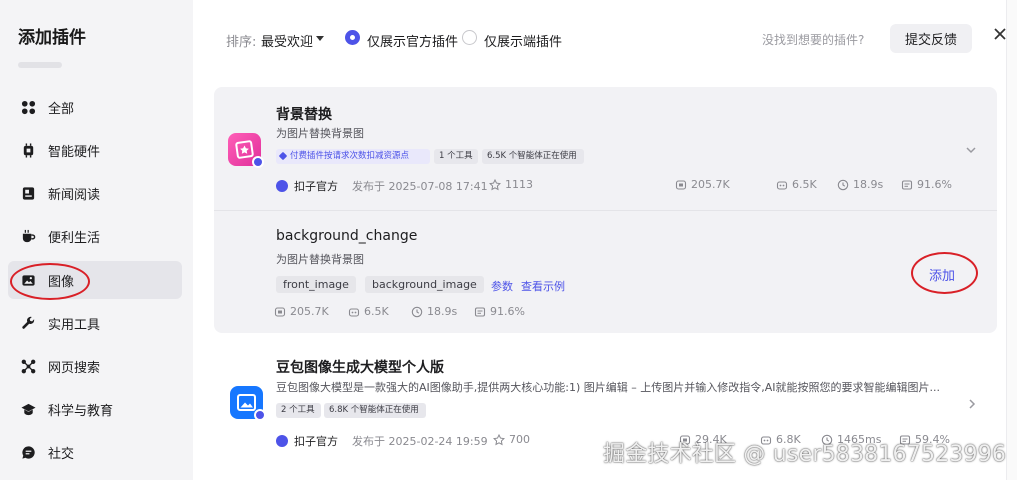 The image size is (1017, 480). What do you see at coordinates (347, 236) in the screenshot?
I see `tool-title: background_change` at bounding box center [347, 236].